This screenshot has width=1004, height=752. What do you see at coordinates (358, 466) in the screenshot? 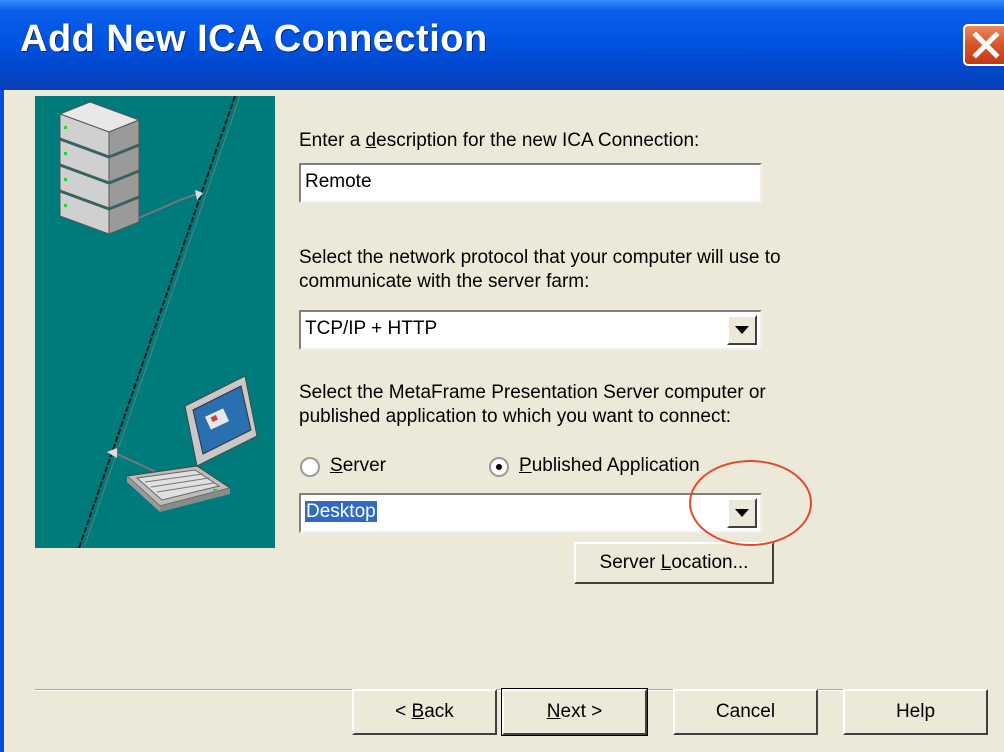
I see `server-radio-label: Server` at bounding box center [358, 466].